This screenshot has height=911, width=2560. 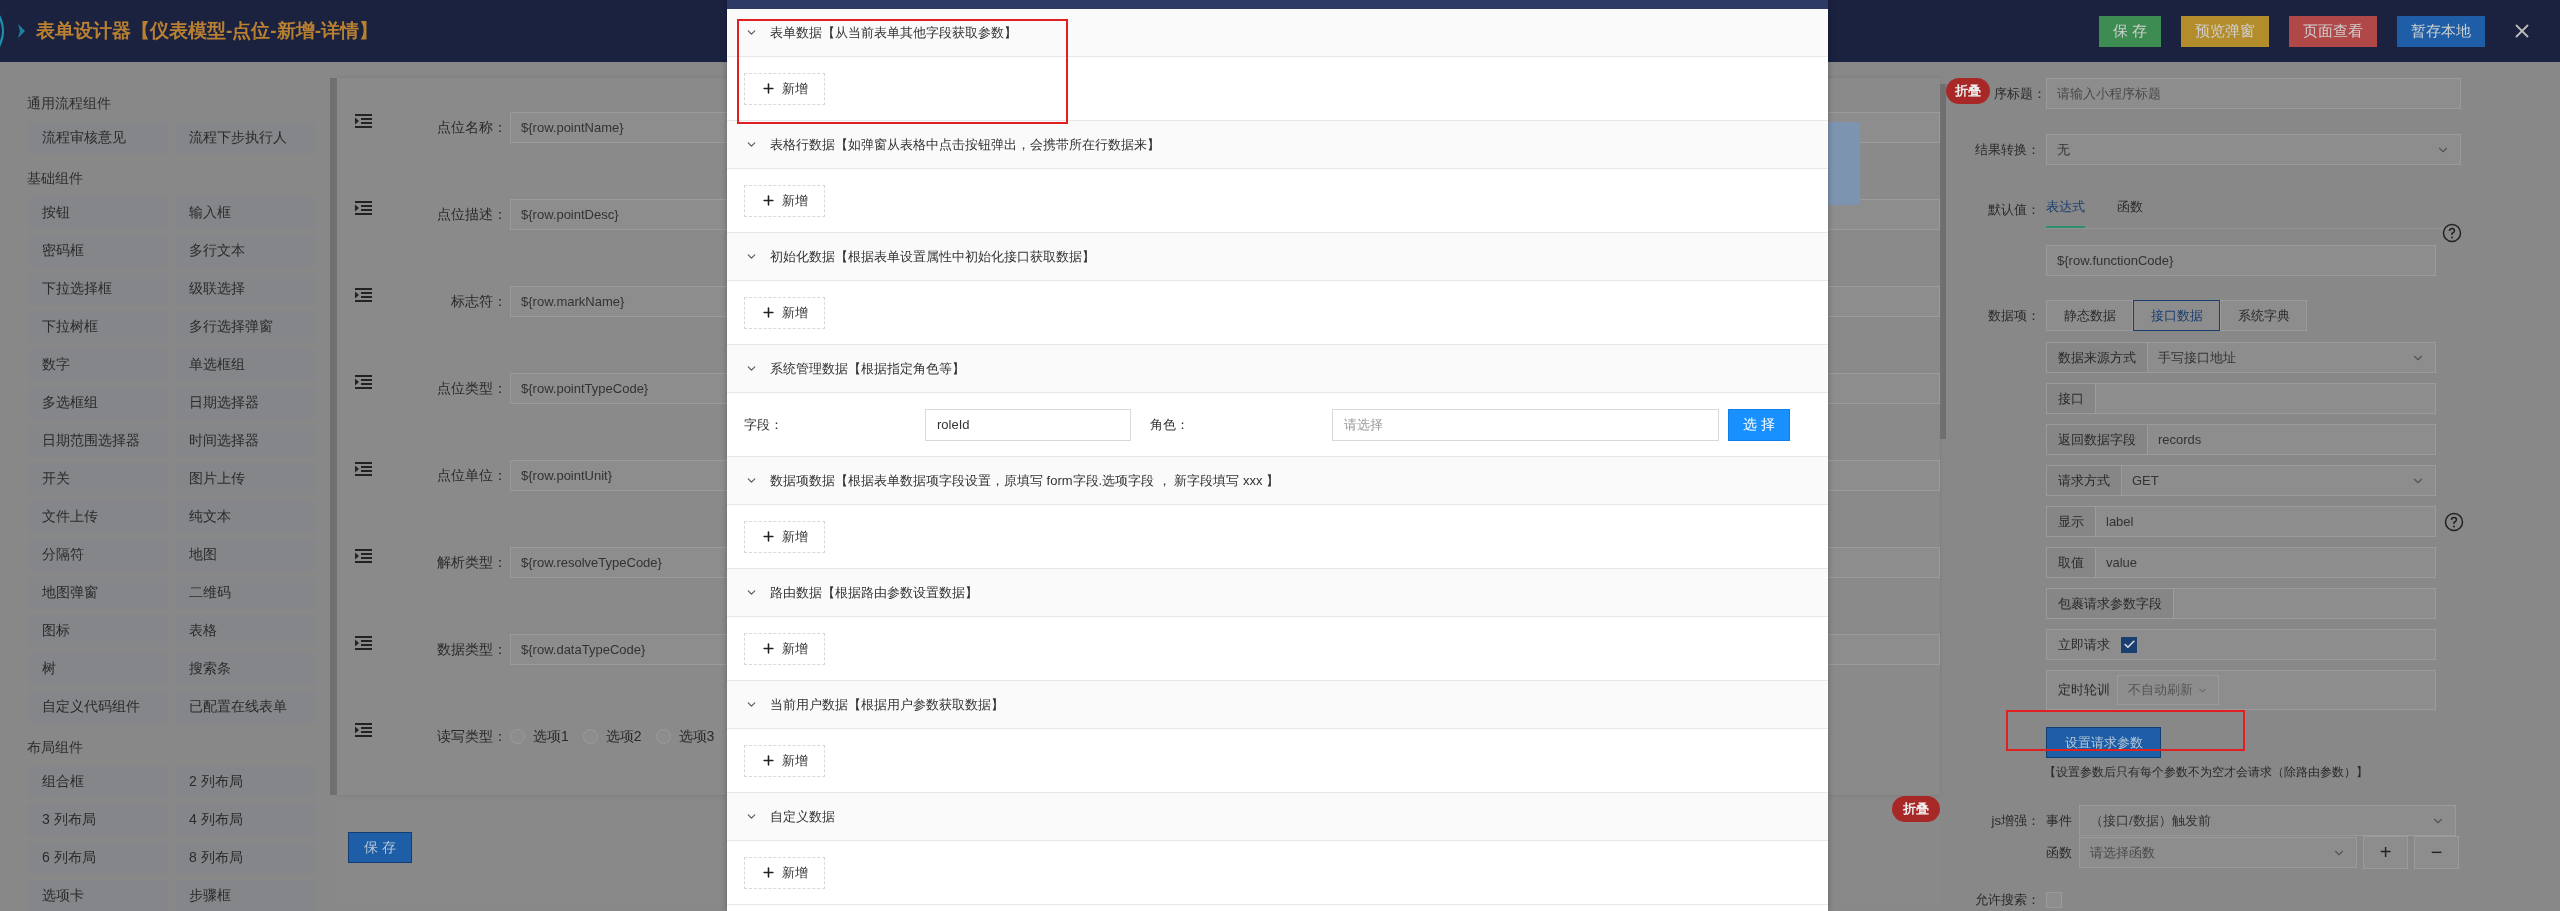 I want to click on component-item: 单选框组, so click(x=245, y=365).